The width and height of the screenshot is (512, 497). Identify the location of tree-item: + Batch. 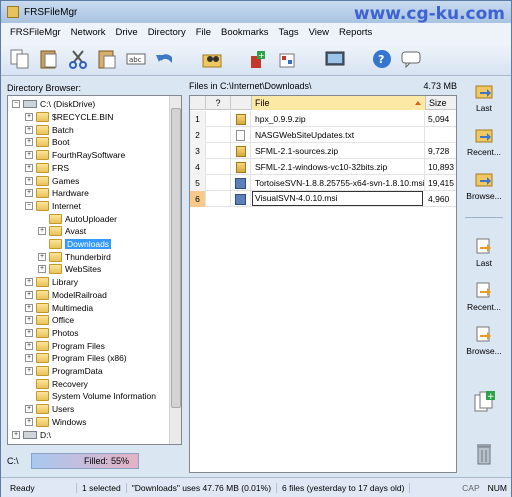
(49, 129).